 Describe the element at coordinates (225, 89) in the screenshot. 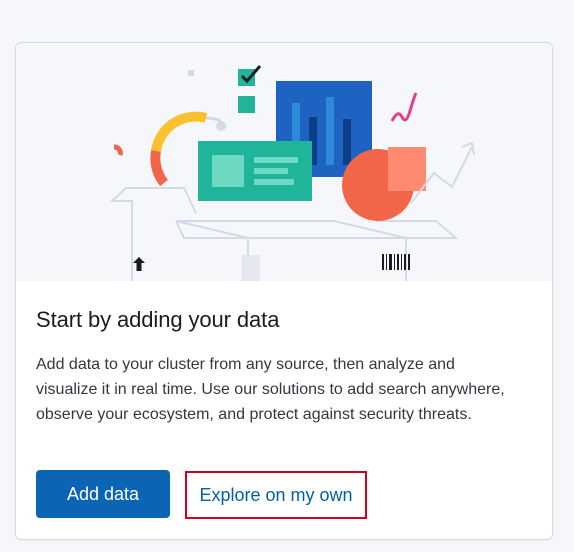

I see `checkbox-icon` at that location.